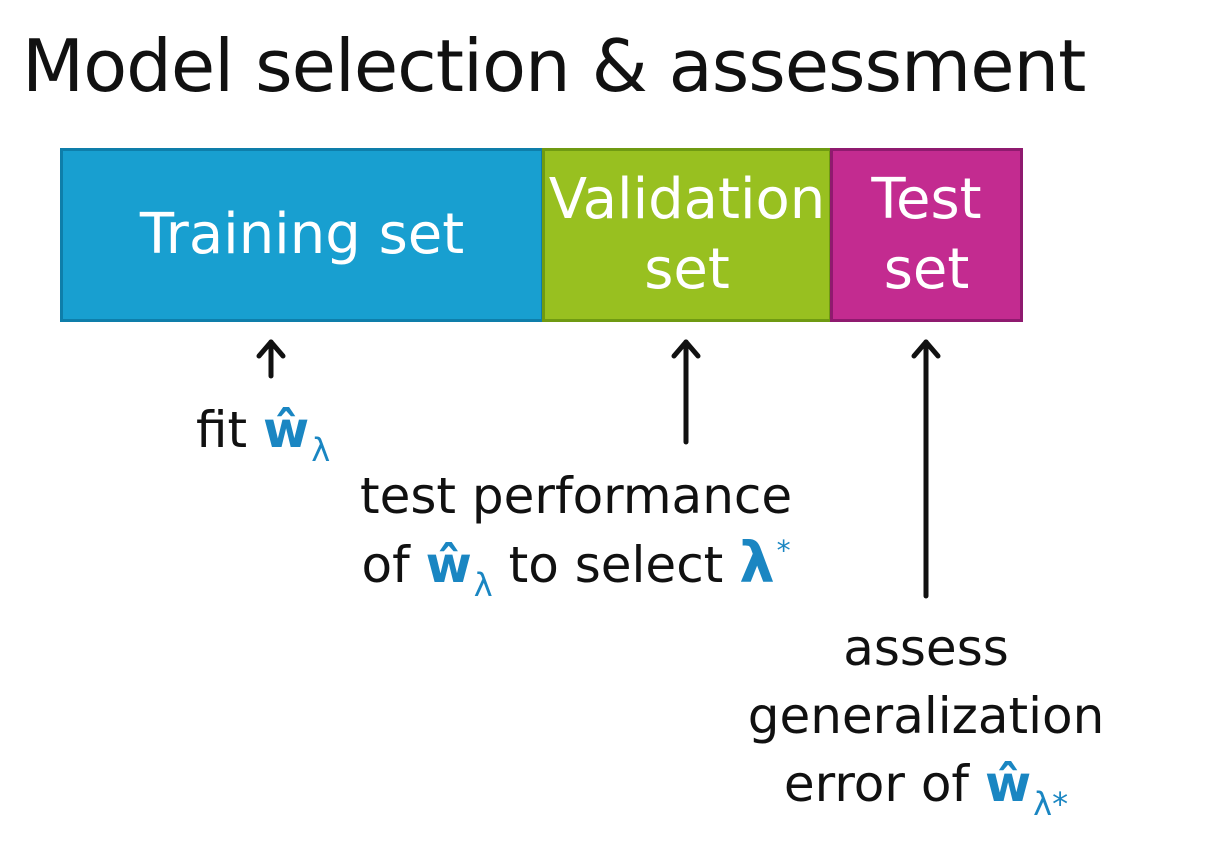 The height and width of the screenshot is (850, 1214). I want to click on validation-caption-line2: of ŵλ to select λ*, so click(576, 568).